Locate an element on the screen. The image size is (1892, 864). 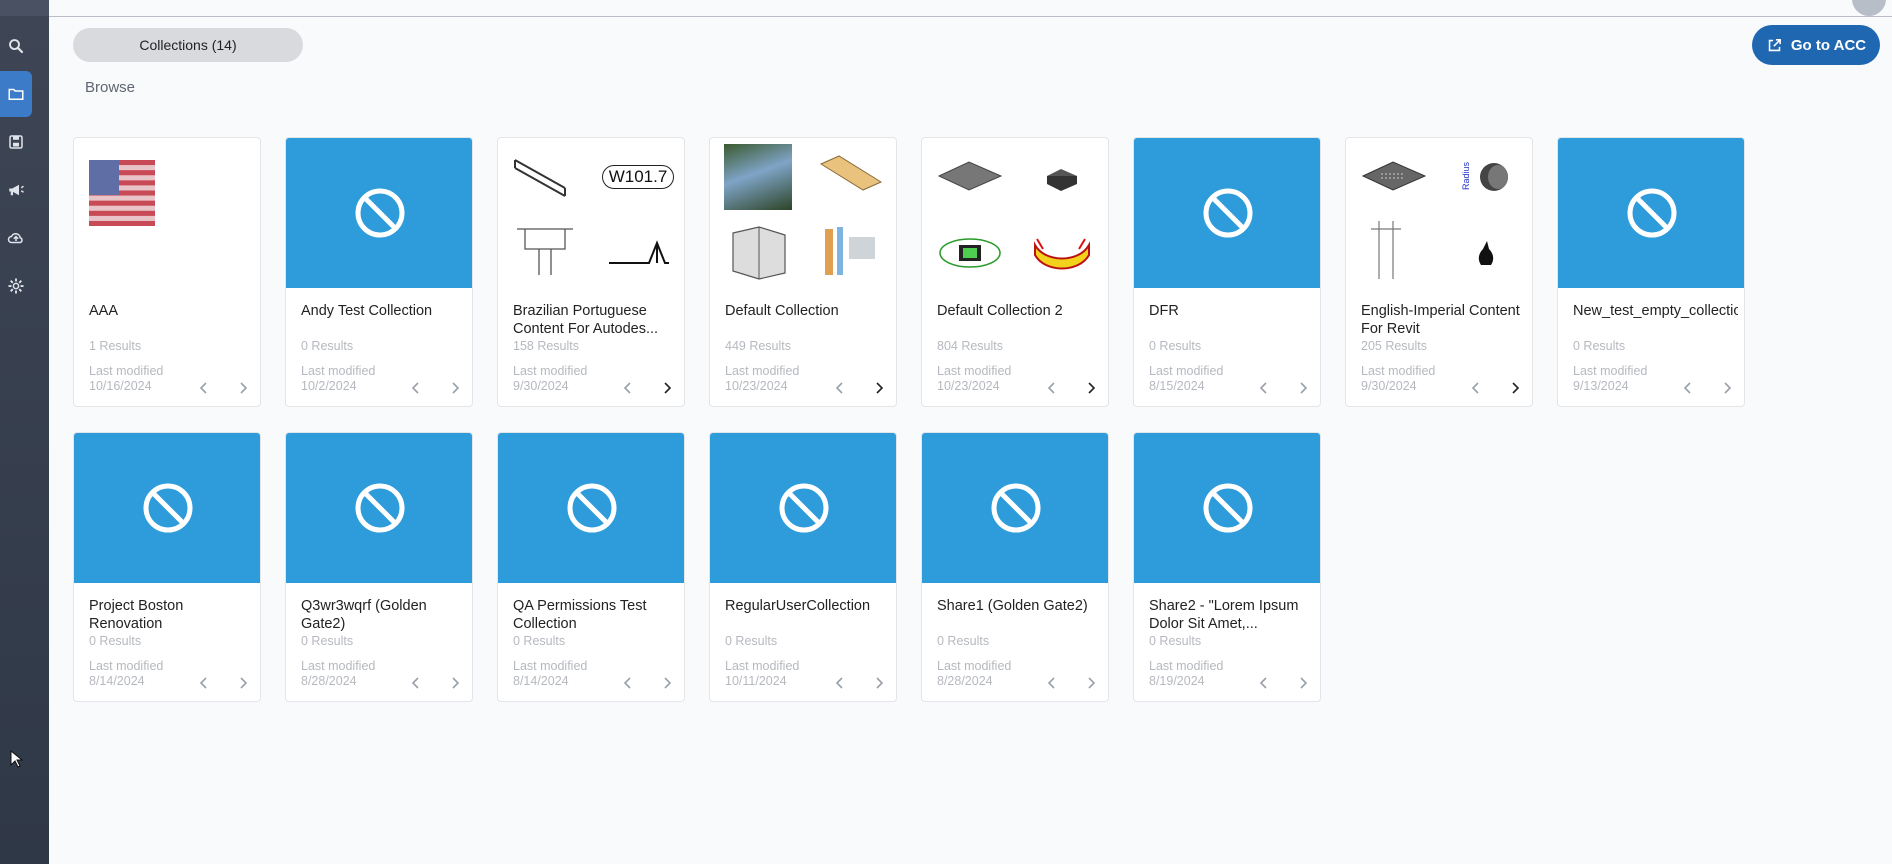
collection-card: AAA 1 Results Last modified 10/16/2024 is located at coordinates (167, 272).